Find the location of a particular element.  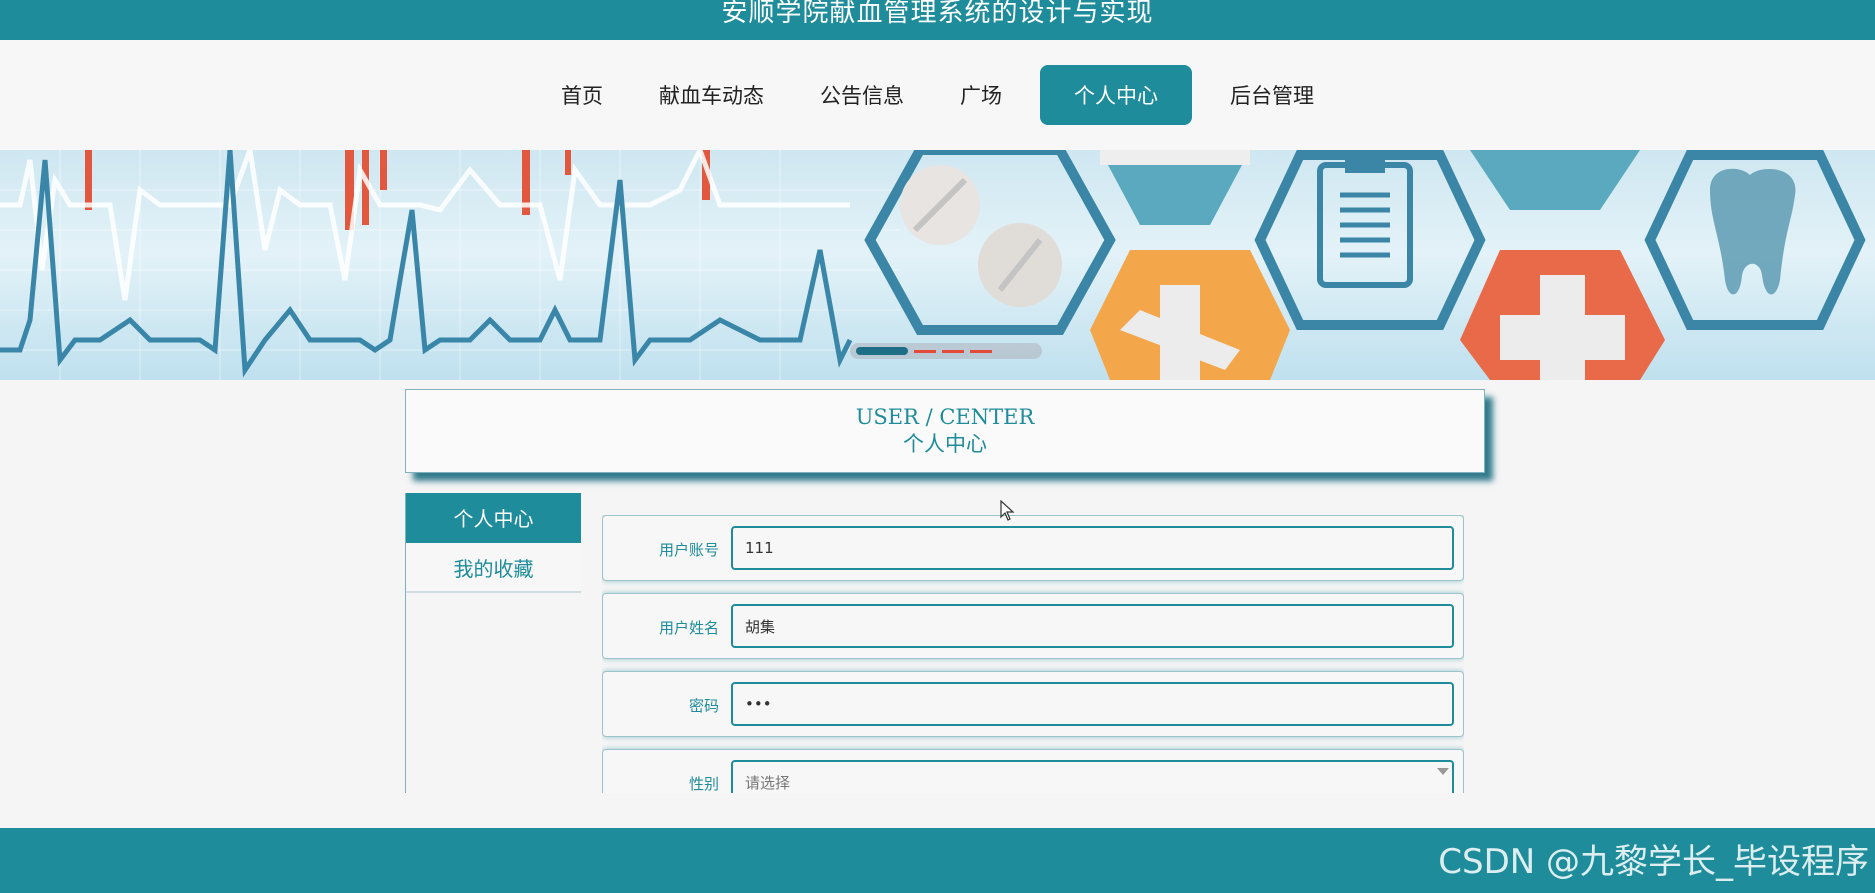

carousel-dot-active is located at coordinates (882, 351).